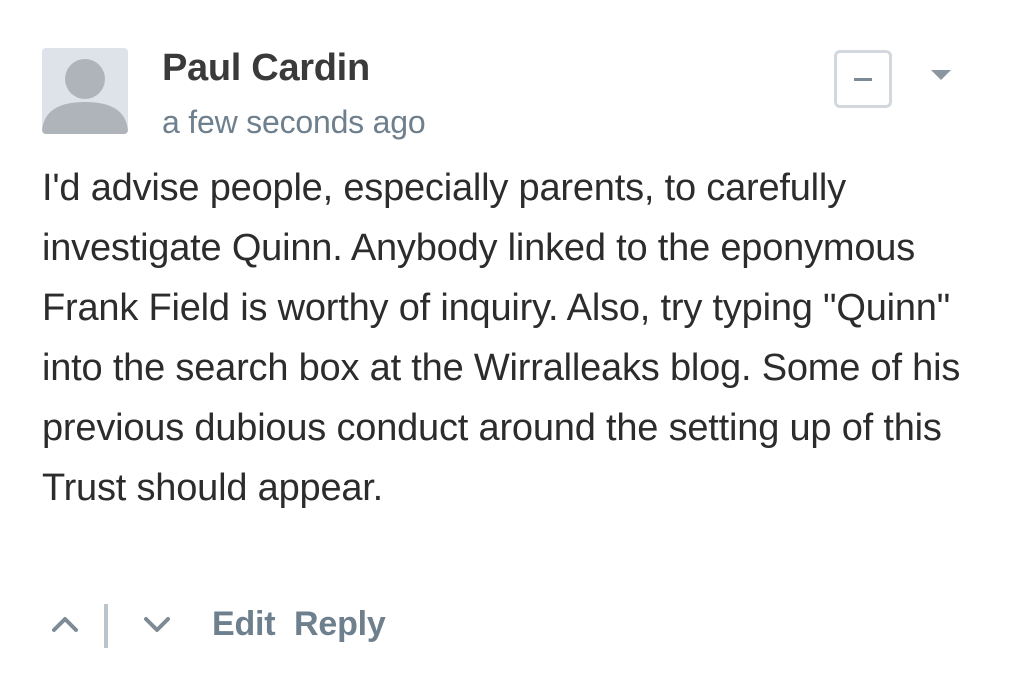 This screenshot has width=1024, height=692. I want to click on comment-menu-button, so click(941, 76).